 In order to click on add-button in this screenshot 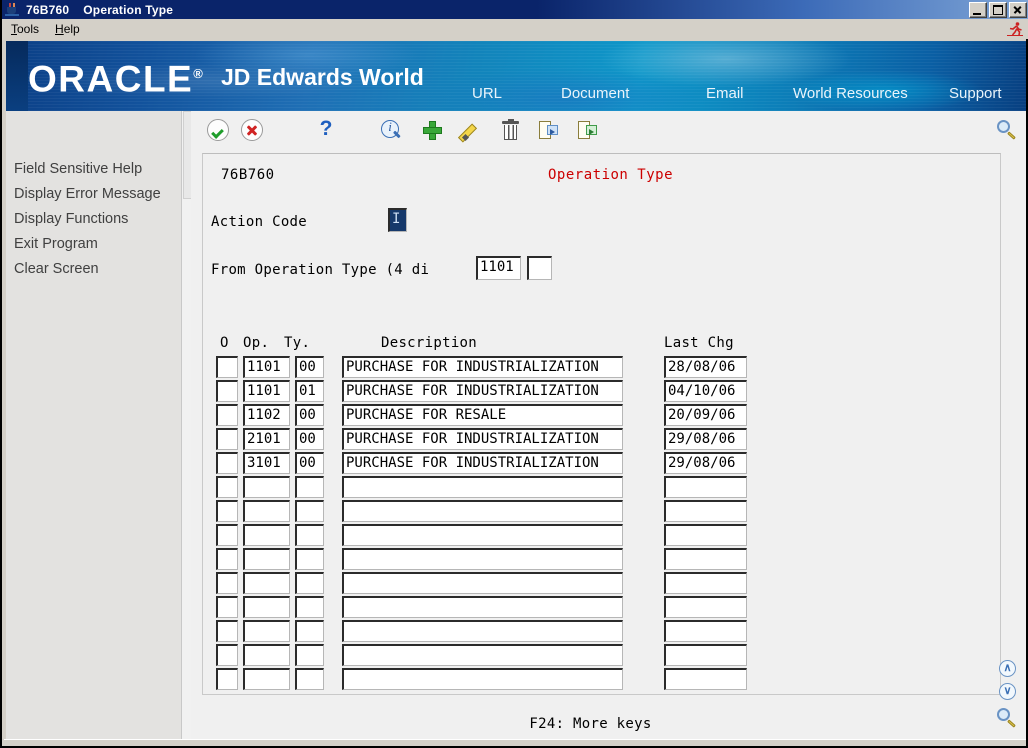, I will do `click(433, 131)`.